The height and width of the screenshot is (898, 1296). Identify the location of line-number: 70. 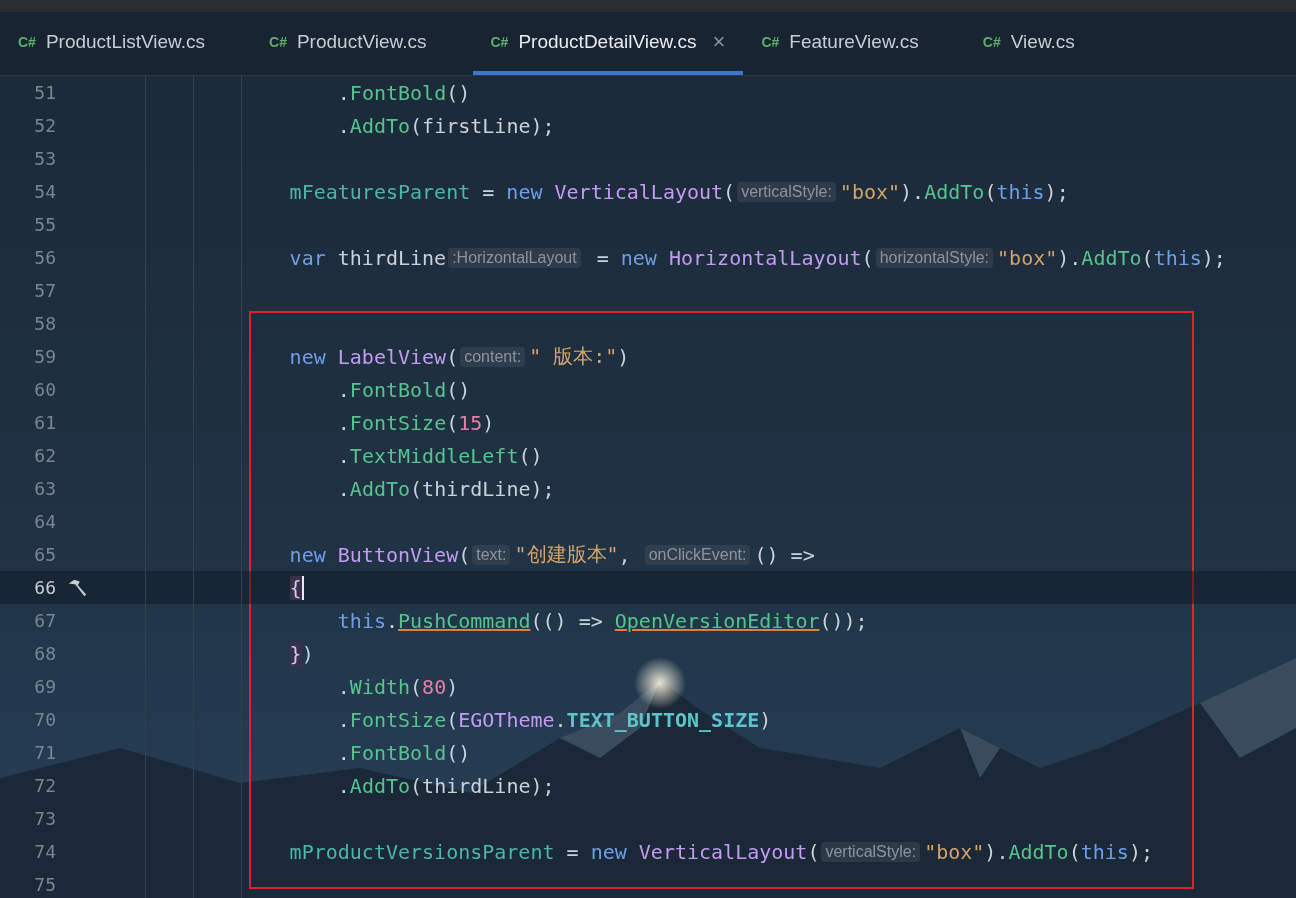
(44, 719).